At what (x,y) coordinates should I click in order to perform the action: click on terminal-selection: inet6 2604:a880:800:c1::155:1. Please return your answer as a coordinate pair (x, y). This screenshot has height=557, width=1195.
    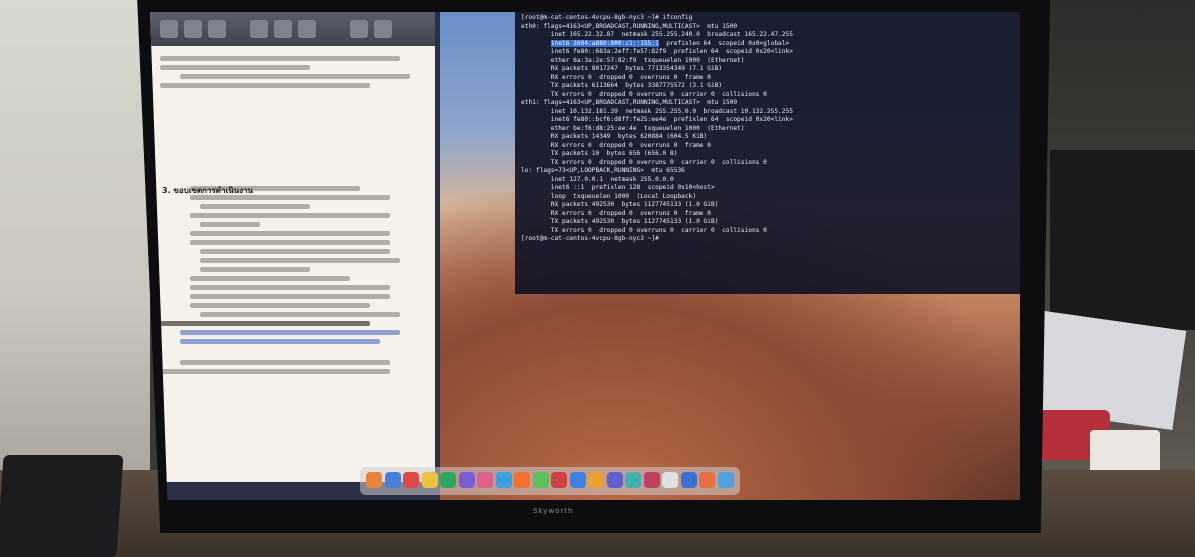
    Looking at the image, I should click on (604, 43).